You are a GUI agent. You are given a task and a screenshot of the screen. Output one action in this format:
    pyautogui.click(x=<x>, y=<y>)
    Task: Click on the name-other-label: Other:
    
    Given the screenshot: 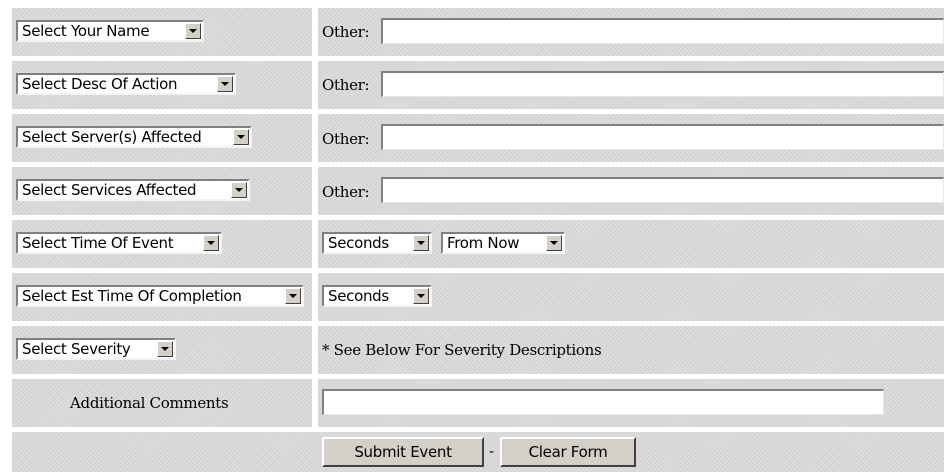 What is the action you would take?
    pyautogui.click(x=346, y=32)
    